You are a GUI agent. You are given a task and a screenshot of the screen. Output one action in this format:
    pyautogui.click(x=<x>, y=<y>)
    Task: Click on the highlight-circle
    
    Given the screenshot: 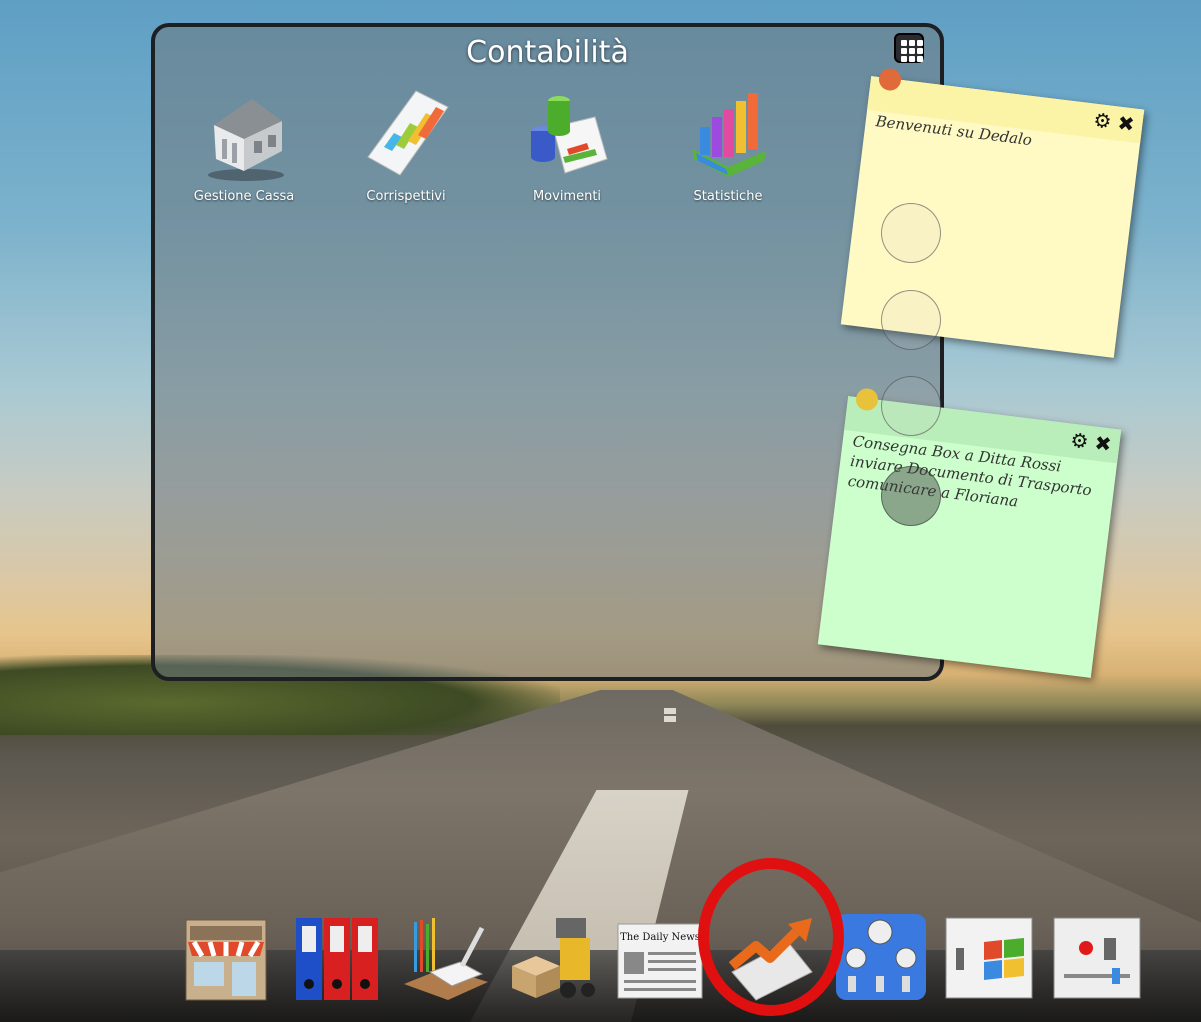 What is the action you would take?
    pyautogui.click(x=771, y=937)
    